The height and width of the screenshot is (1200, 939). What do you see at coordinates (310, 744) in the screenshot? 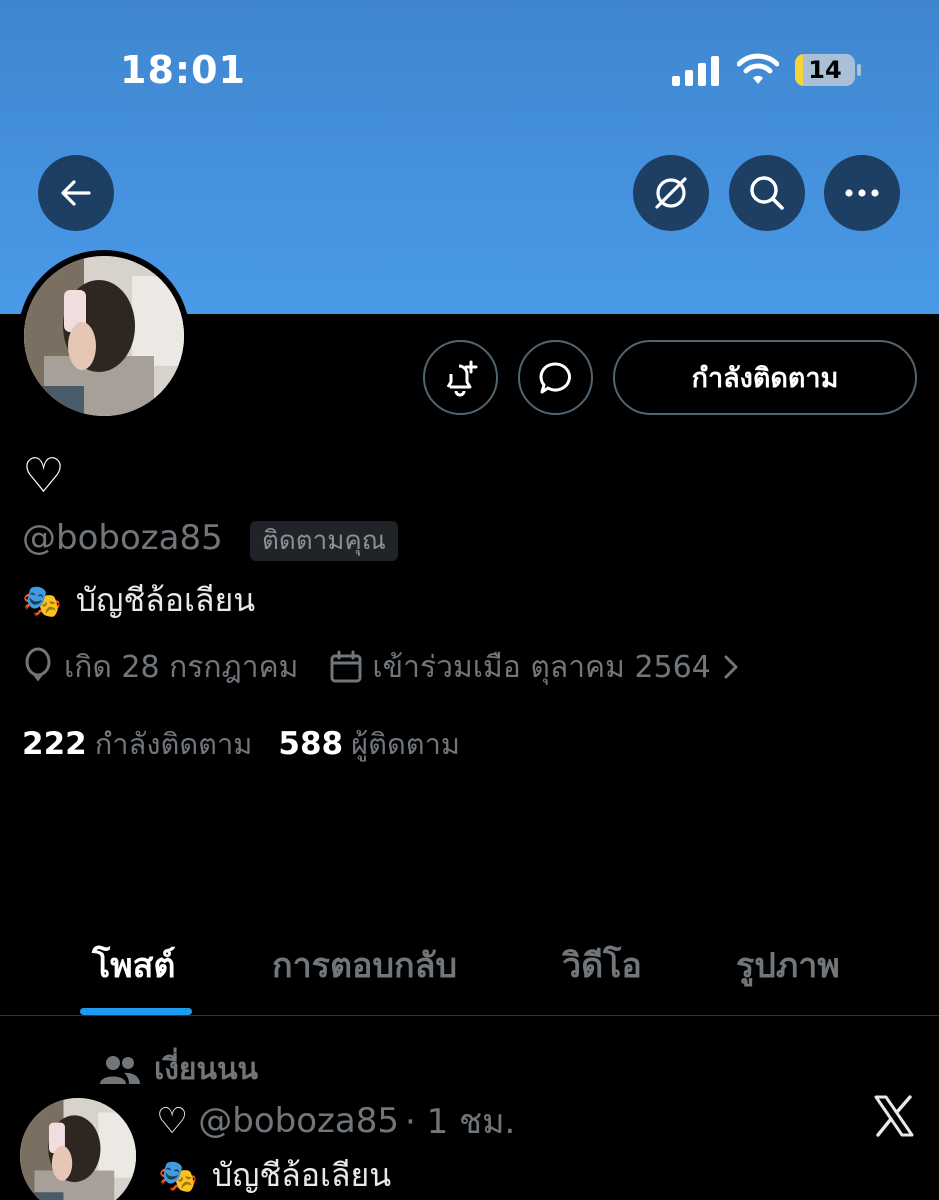
I see `followers-count: 588` at bounding box center [310, 744].